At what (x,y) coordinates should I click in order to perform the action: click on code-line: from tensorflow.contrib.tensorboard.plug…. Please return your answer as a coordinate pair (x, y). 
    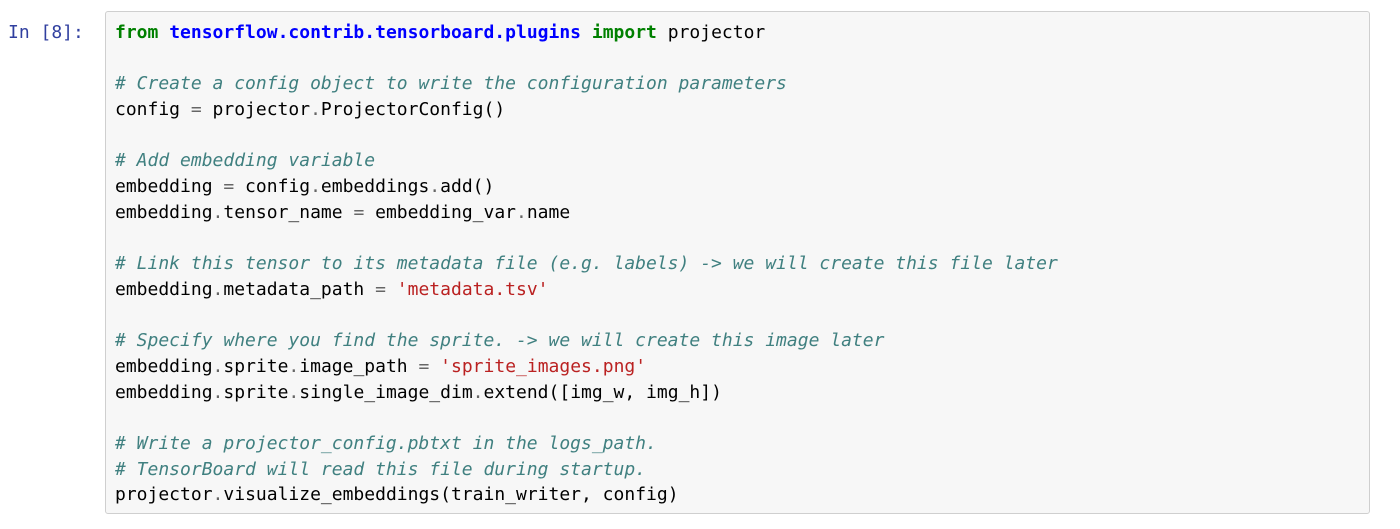
    Looking at the image, I should click on (586, 33).